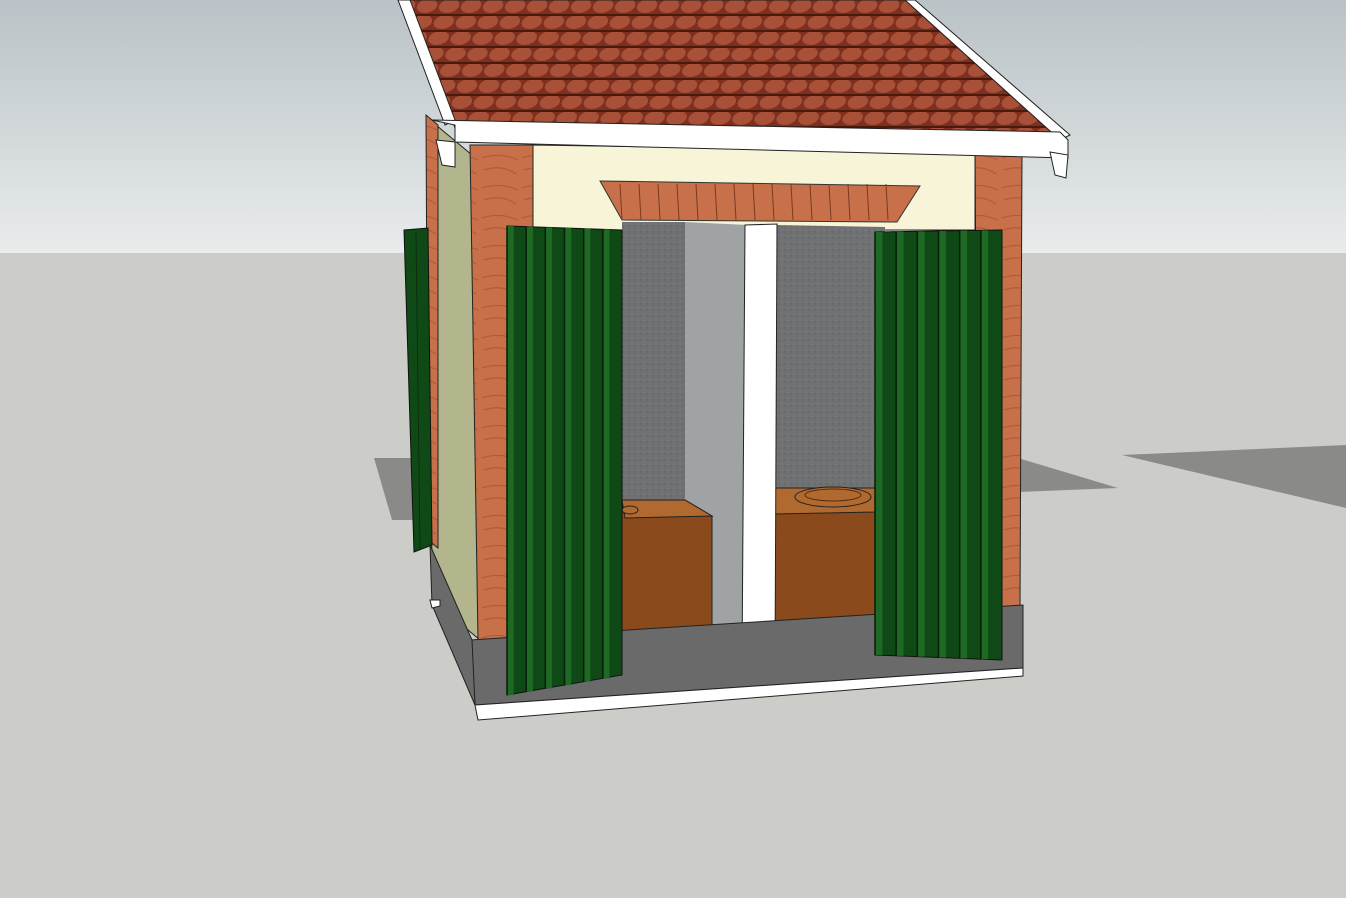 This screenshot has width=1346, height=898. What do you see at coordinates (630, 510) in the screenshot?
I see `left-seat-lid` at bounding box center [630, 510].